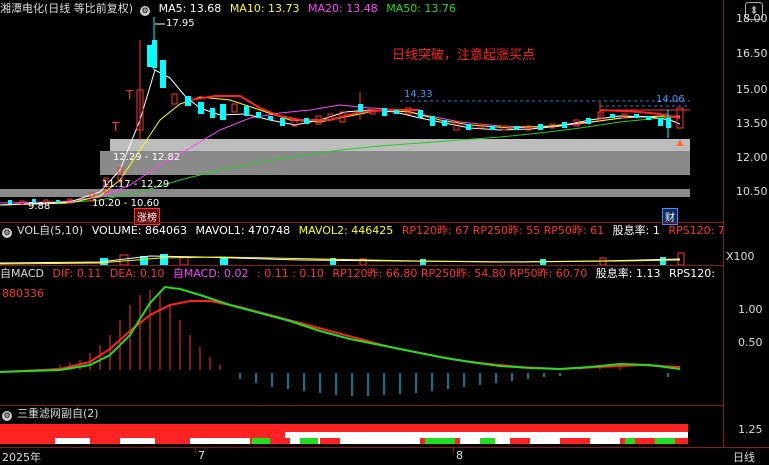 The height and width of the screenshot is (465, 769). Describe the element at coordinates (243, 230) in the screenshot. I see `vol-mavol1: MAVOL1: 470748` at that location.